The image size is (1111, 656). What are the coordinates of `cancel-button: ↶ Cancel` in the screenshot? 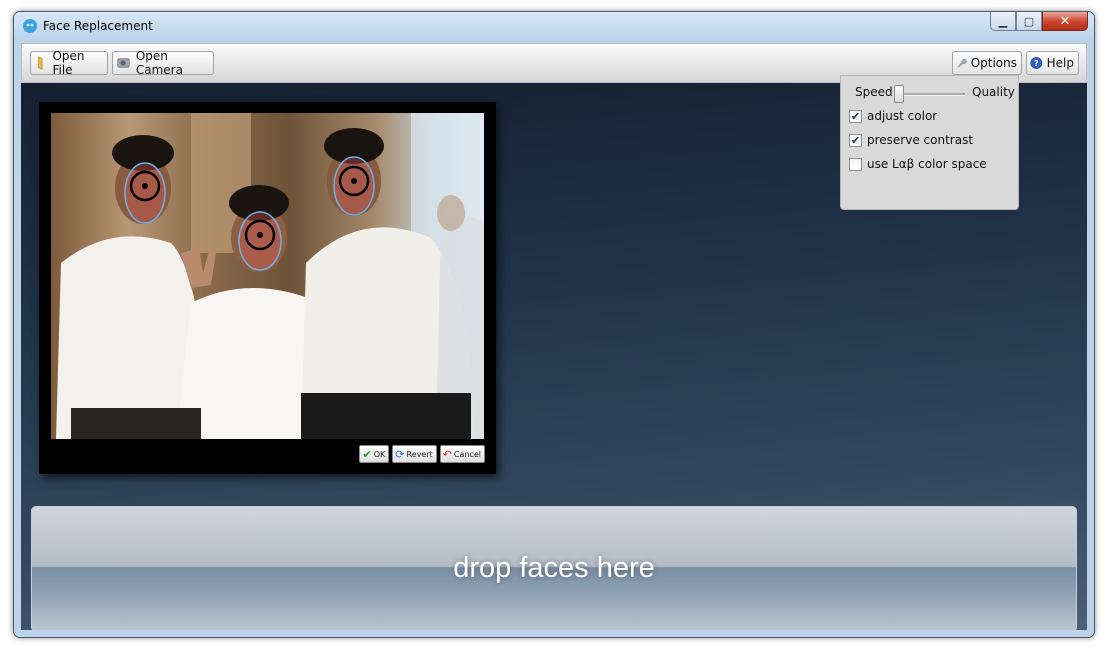 It's located at (462, 454).